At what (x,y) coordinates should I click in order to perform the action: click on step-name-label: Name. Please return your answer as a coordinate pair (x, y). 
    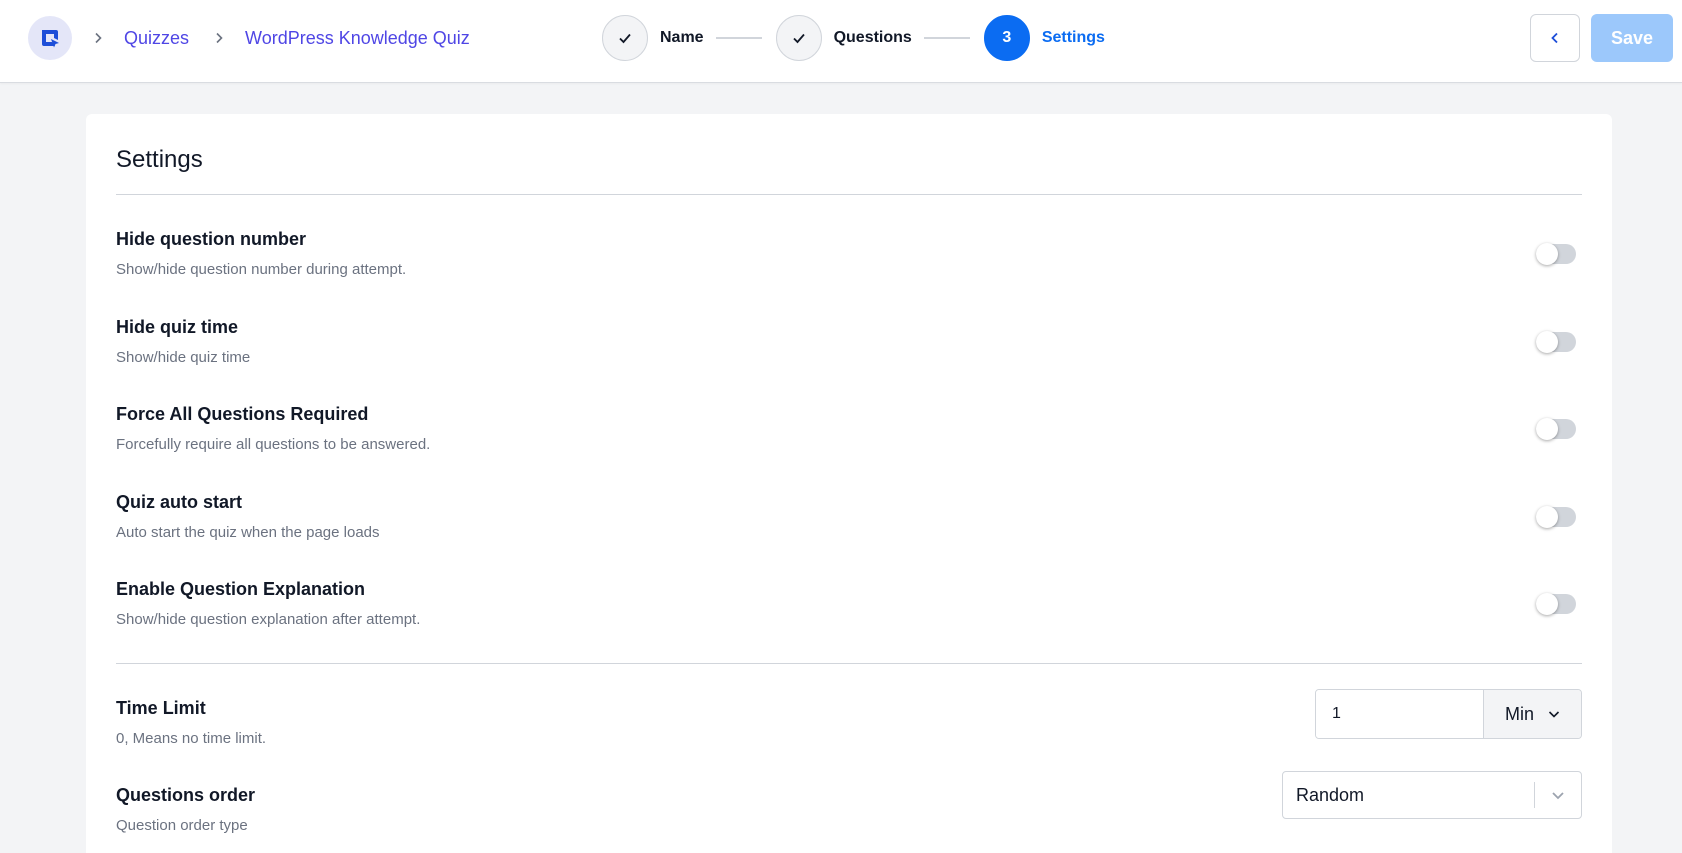
    Looking at the image, I should click on (682, 38).